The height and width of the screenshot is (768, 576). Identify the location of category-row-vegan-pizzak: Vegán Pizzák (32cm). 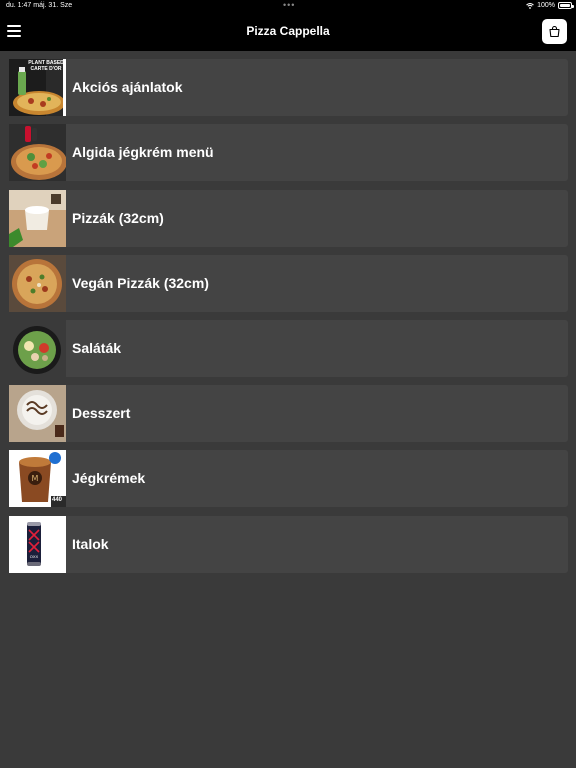
(288, 283).